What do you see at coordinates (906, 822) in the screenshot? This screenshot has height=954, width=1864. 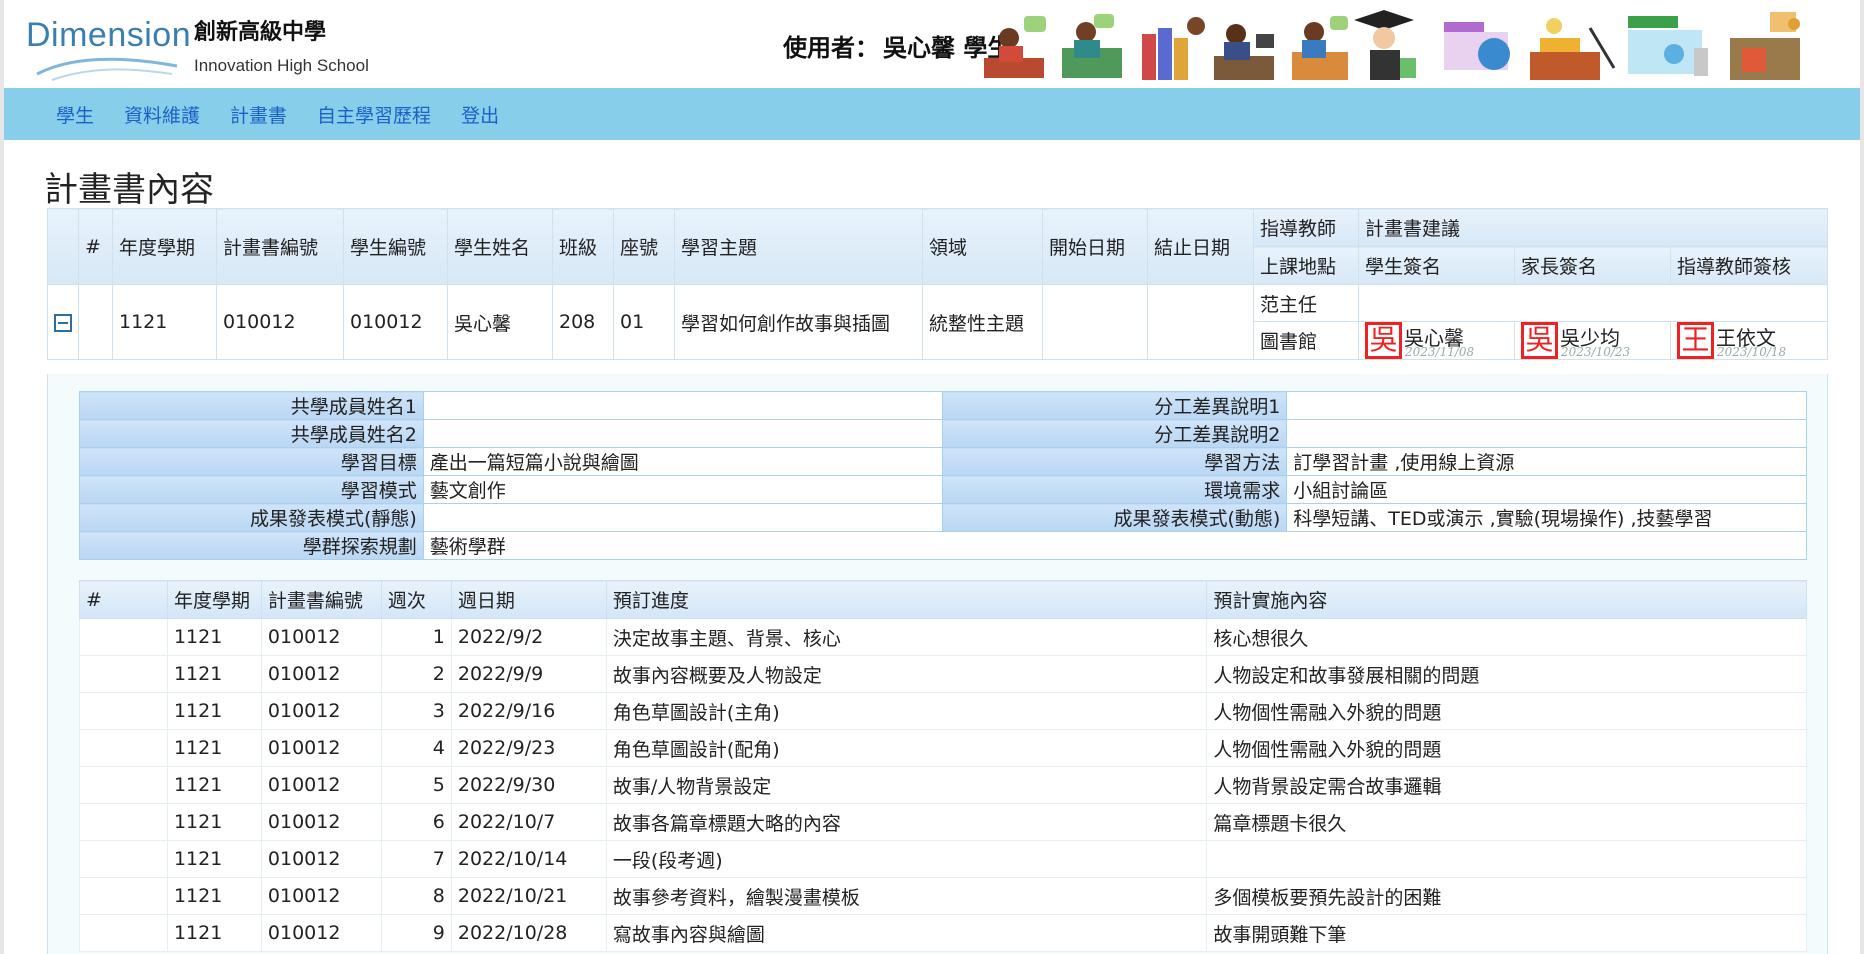 I see `row-progress: 故事各篇章標題大略的內容` at bounding box center [906, 822].